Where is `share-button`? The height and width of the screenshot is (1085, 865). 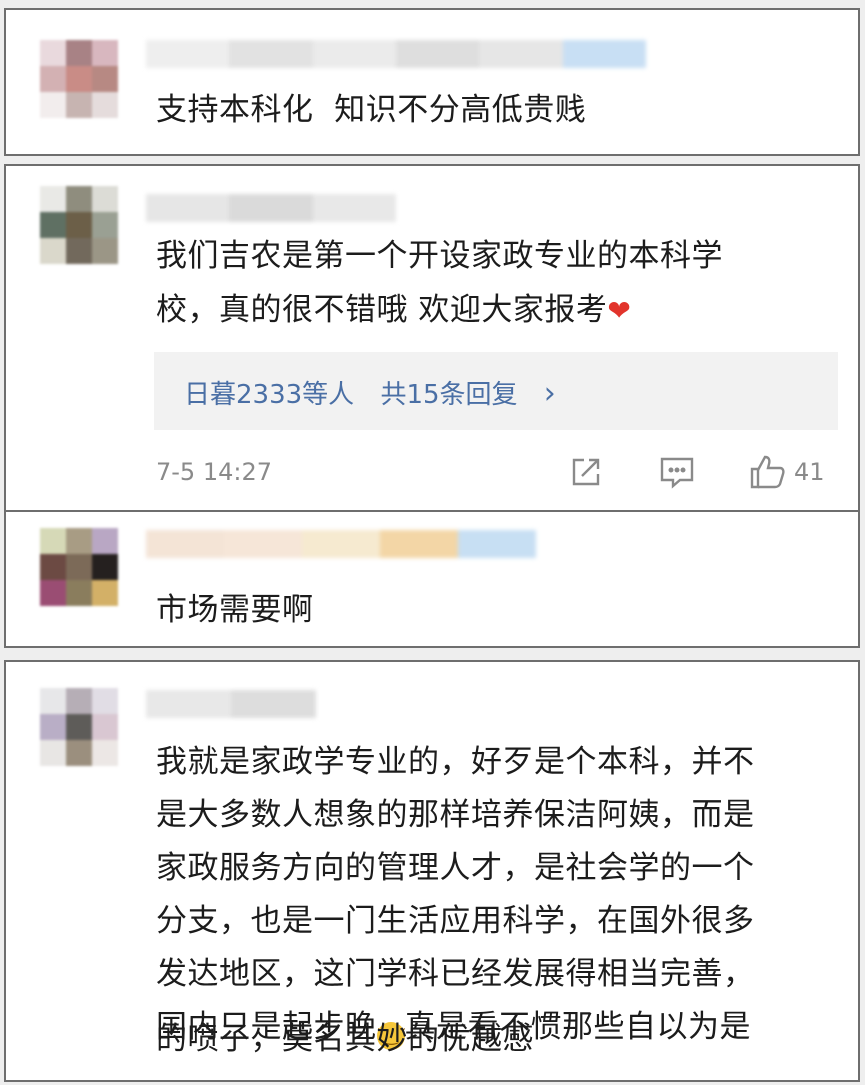
share-button is located at coordinates (586, 472).